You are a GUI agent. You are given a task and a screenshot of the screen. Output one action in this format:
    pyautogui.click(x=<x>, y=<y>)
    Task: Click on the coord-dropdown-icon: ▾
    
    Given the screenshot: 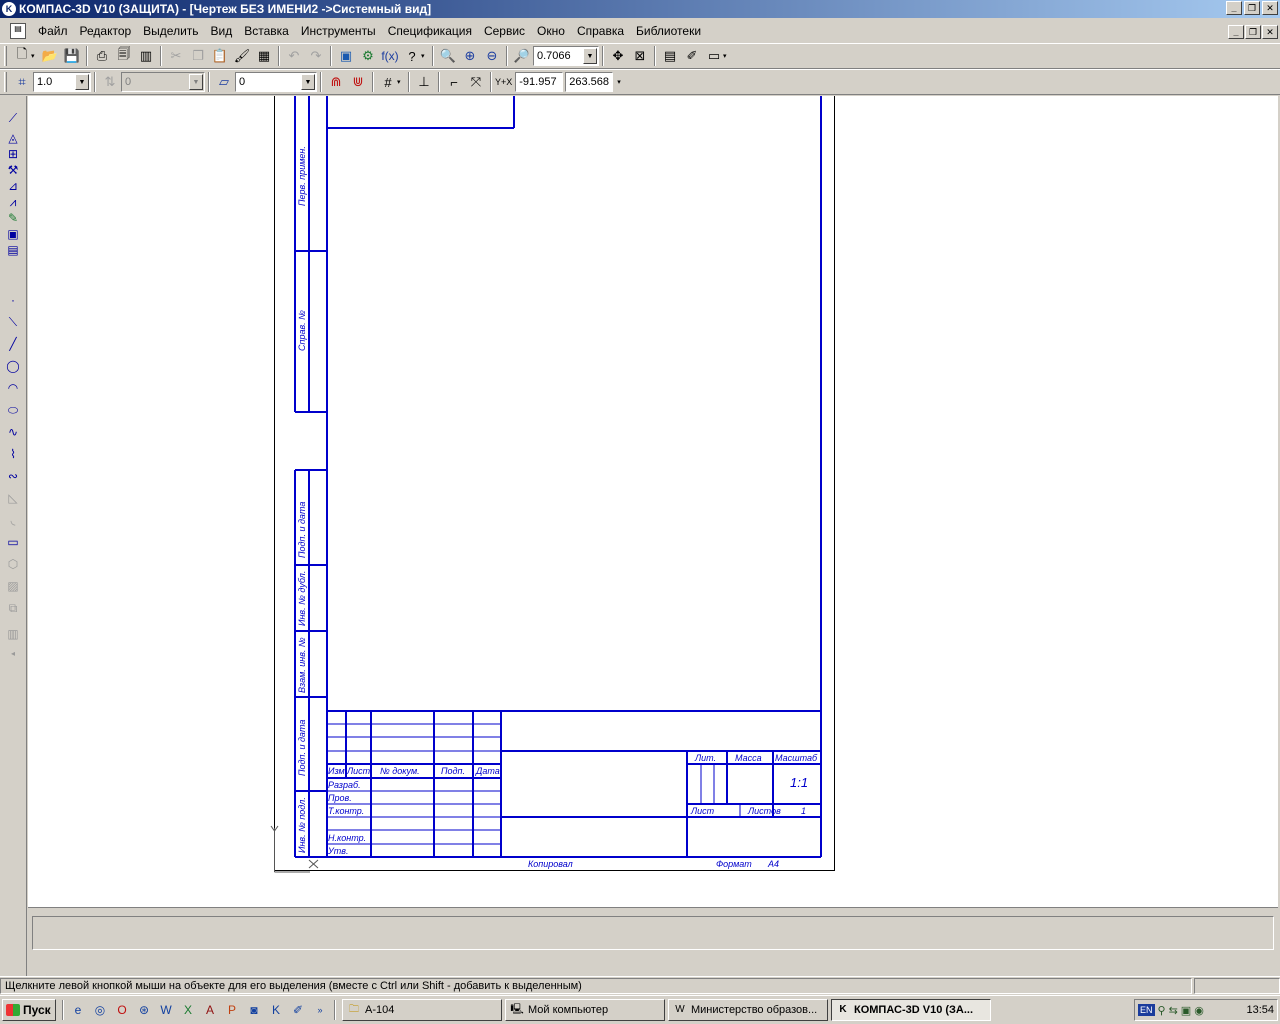 What is the action you would take?
    pyautogui.click(x=621, y=82)
    